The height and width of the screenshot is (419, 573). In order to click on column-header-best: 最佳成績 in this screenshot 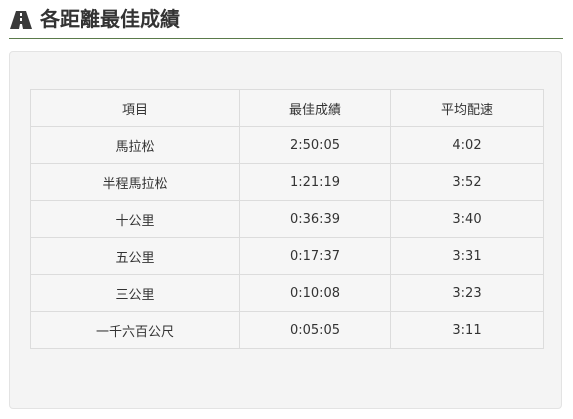, I will do `click(315, 108)`.